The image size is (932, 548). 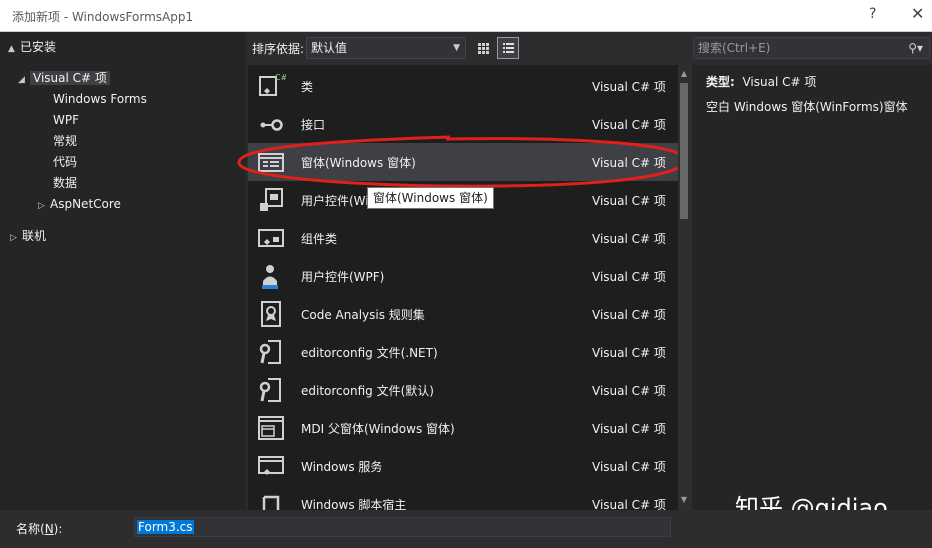 I want to click on tree-item-wpf: WPF, so click(x=66, y=120).